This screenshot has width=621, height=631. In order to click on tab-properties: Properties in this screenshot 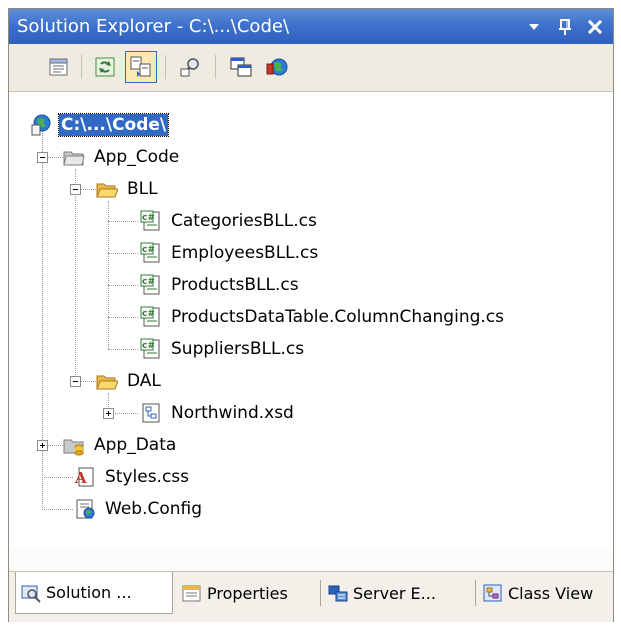, I will do `click(247, 593)`.